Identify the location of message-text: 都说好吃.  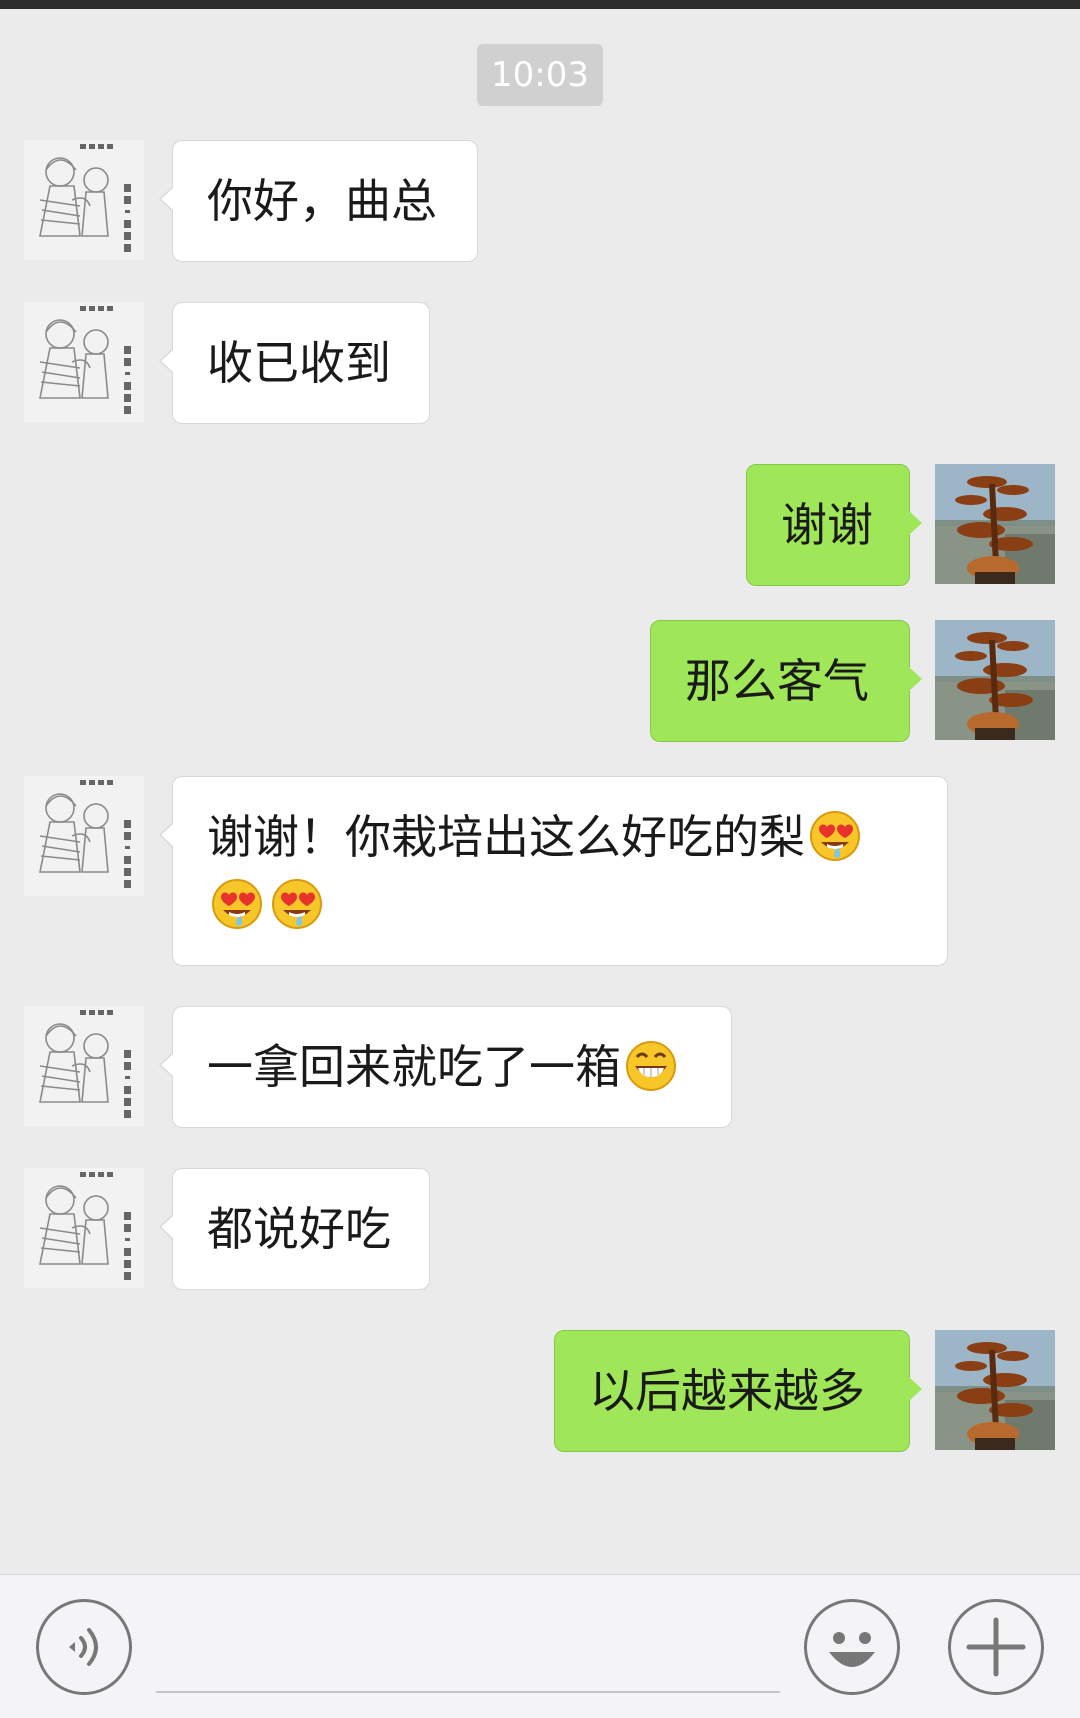
(299, 1229).